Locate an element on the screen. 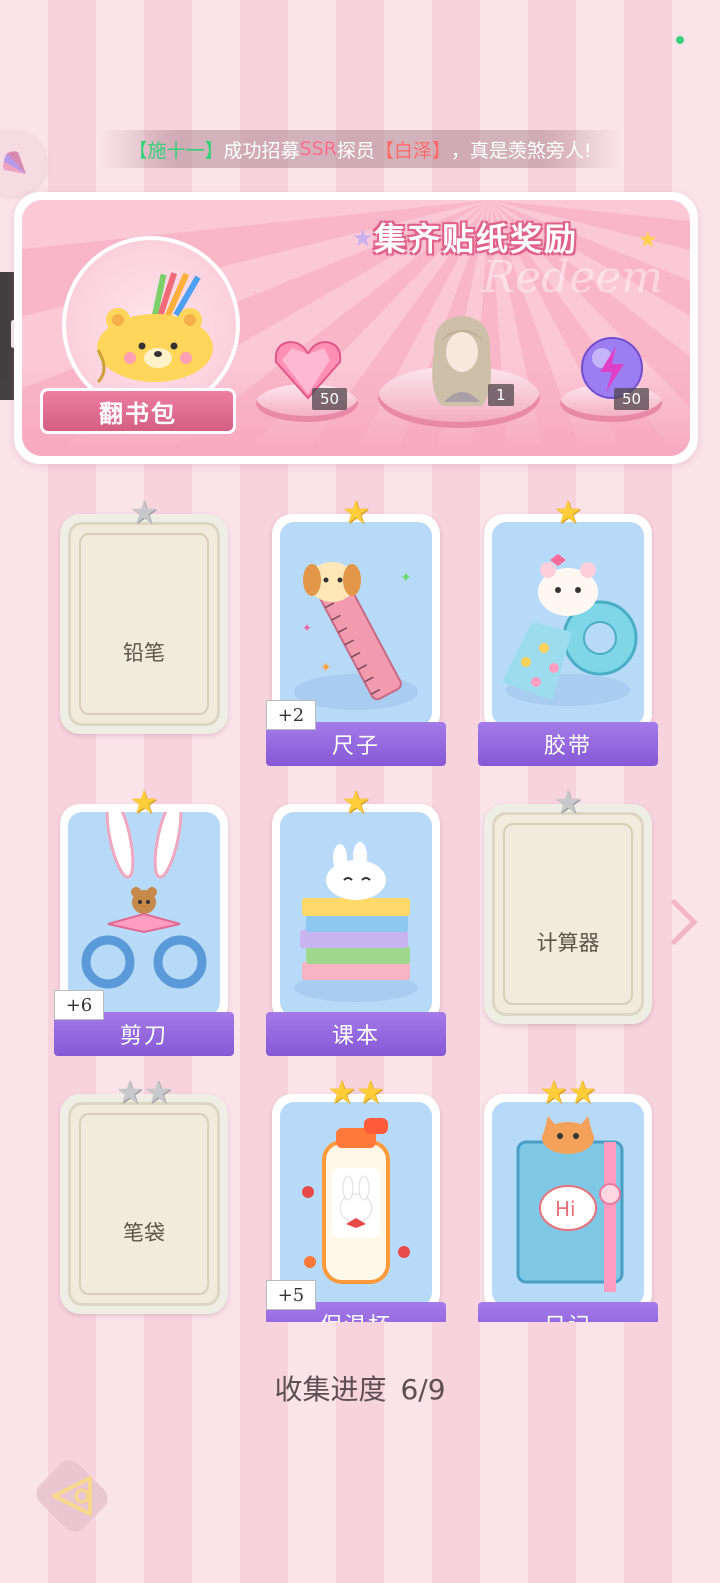  card-frame: 保温杯+5 is located at coordinates (356, 1220).